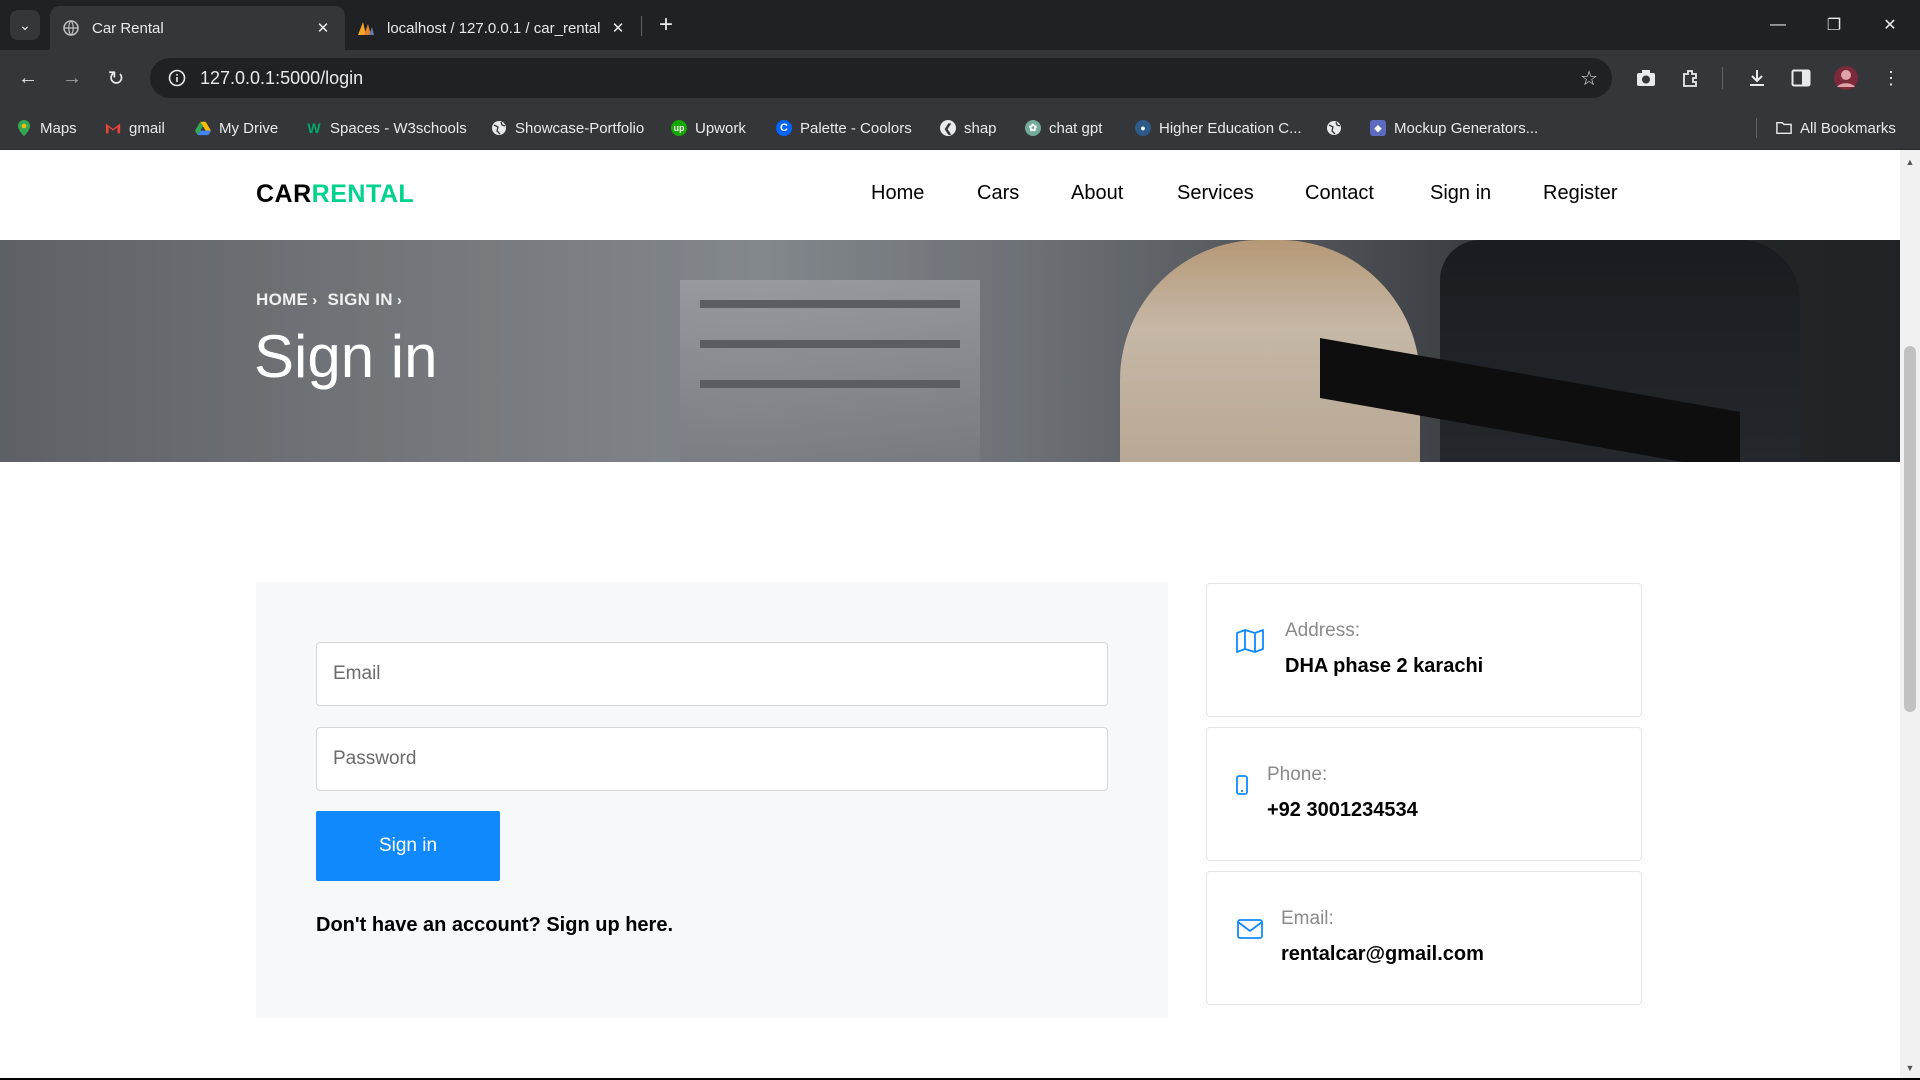 The image size is (1920, 1080). I want to click on bookmark-shap: ❮ shap, so click(968, 128).